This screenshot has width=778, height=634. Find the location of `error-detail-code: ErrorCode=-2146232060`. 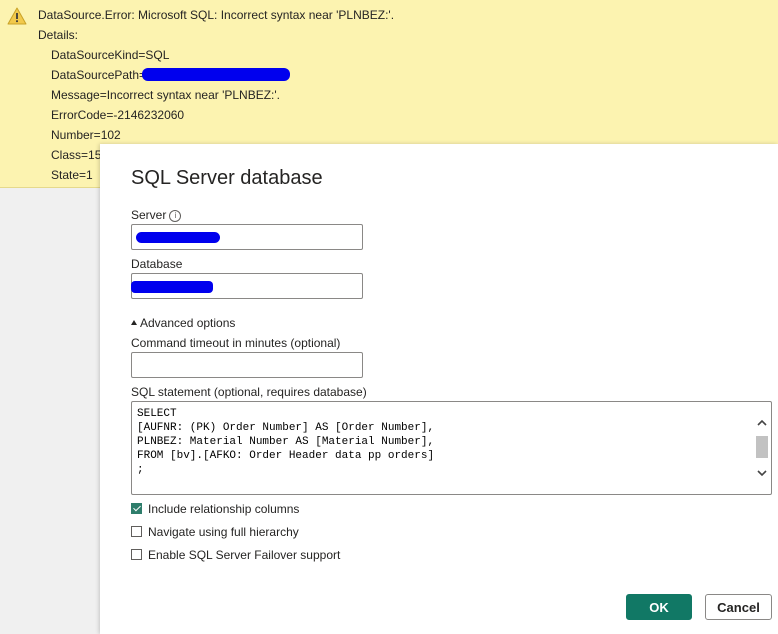

error-detail-code: ErrorCode=-2146232060 is located at coordinates (118, 115).